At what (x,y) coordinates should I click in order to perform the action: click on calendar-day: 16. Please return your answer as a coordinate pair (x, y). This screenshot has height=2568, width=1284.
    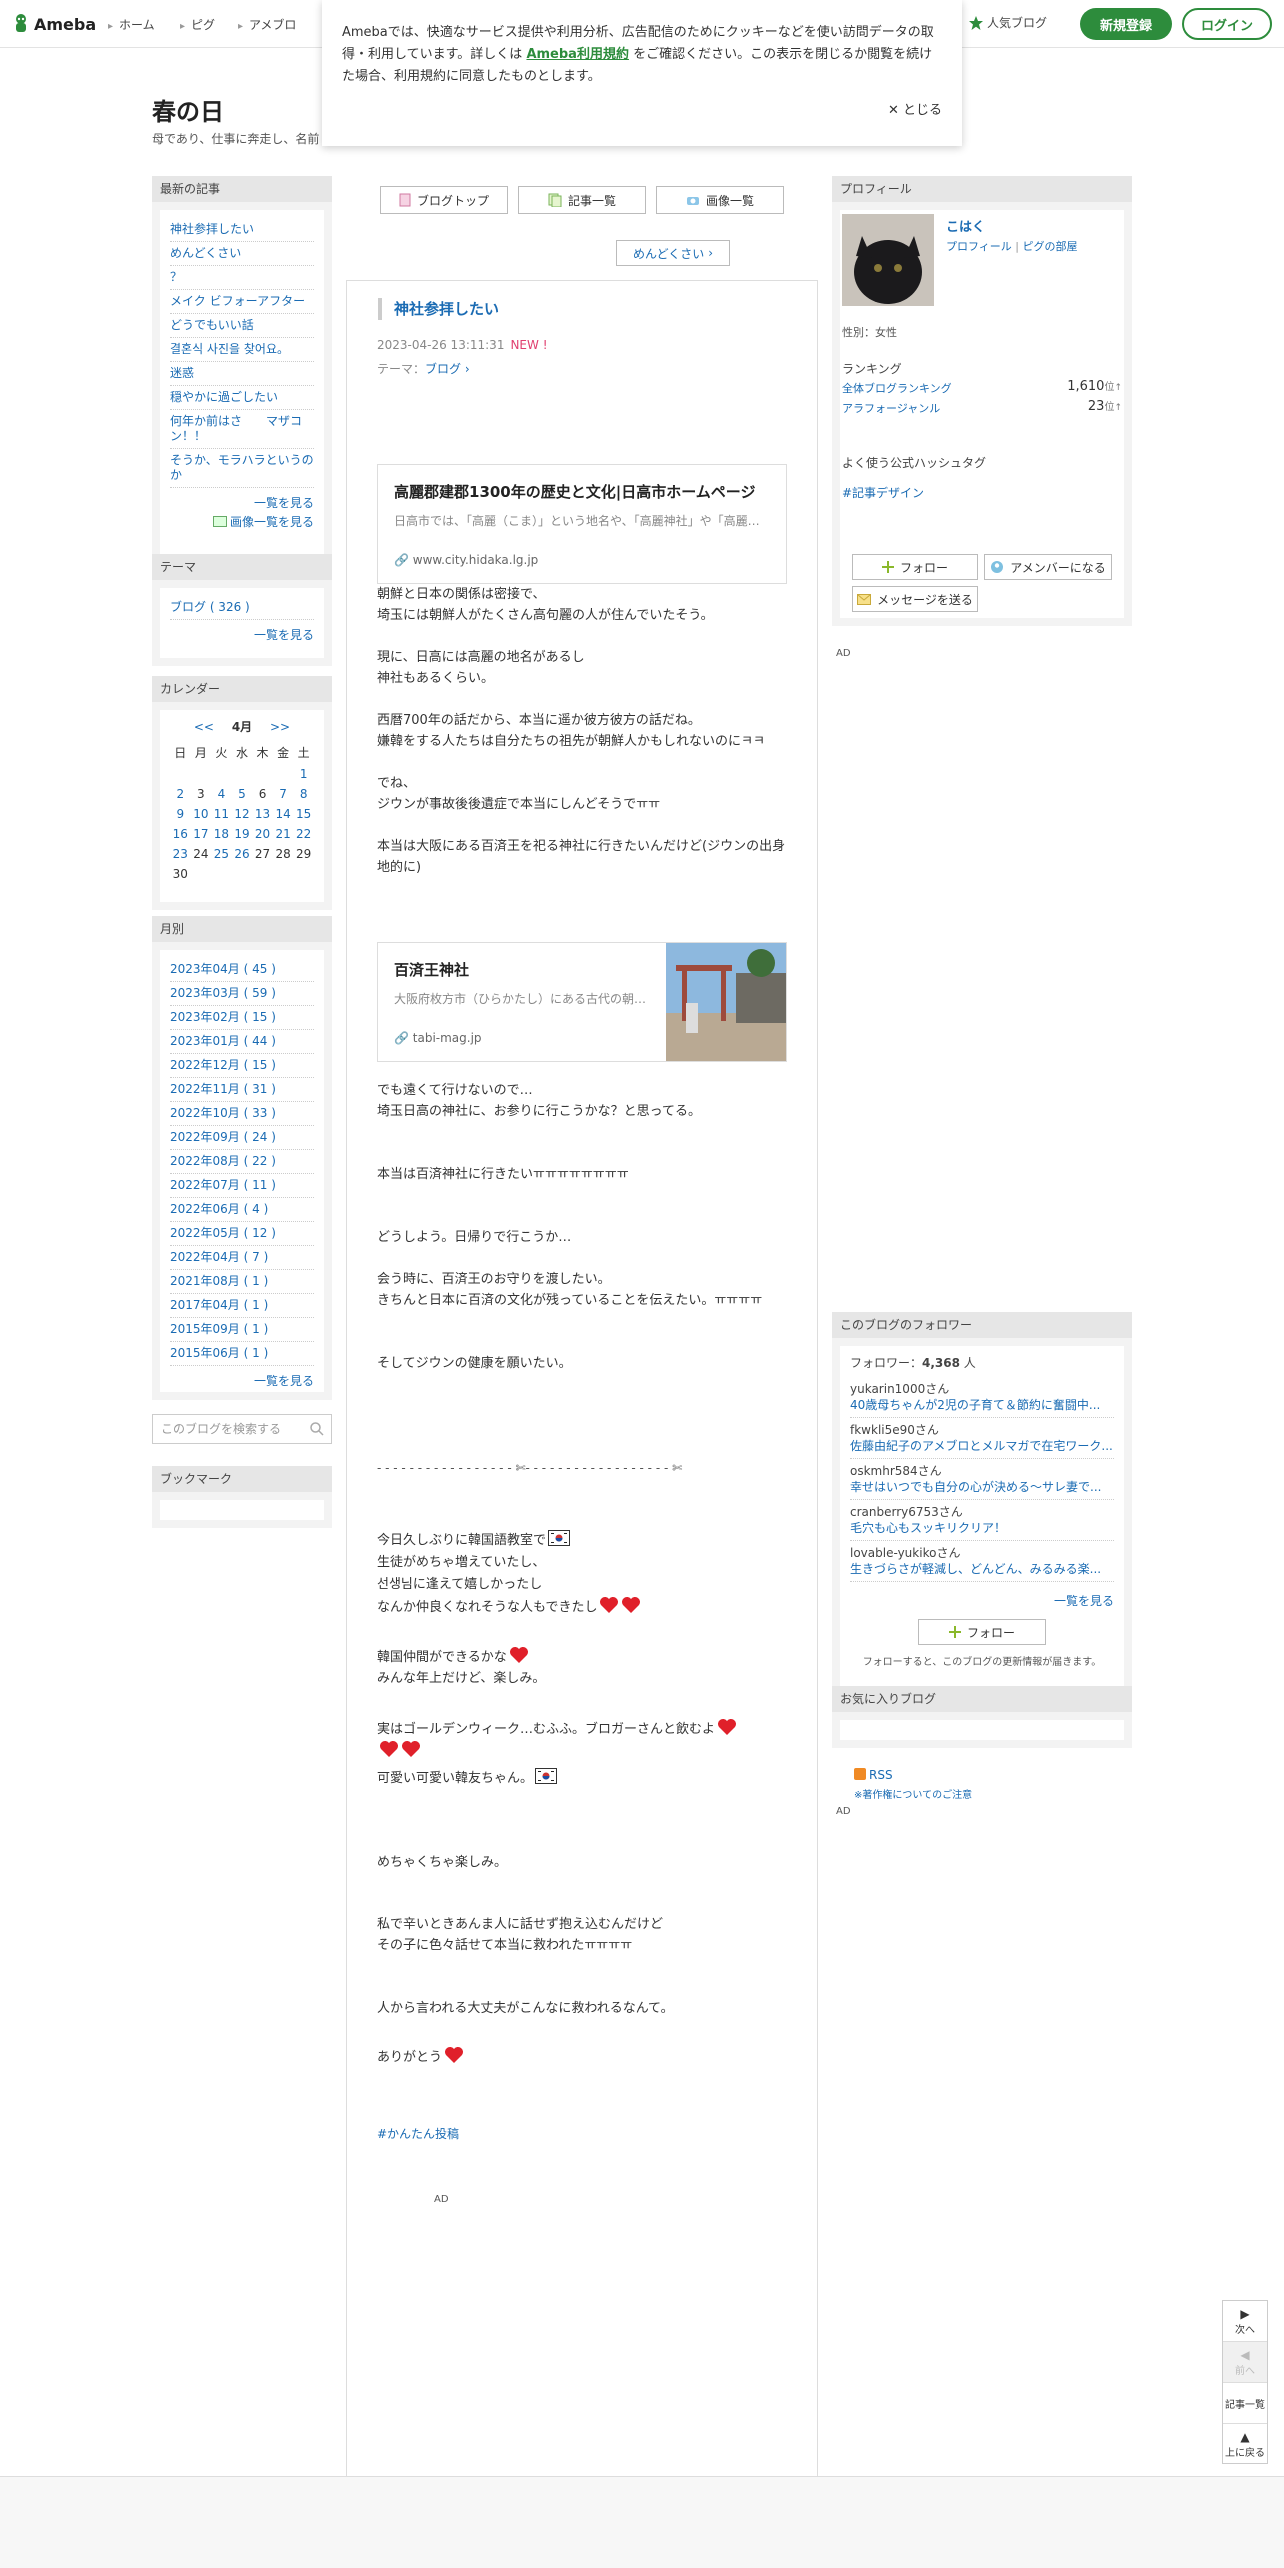
    Looking at the image, I should click on (180, 834).